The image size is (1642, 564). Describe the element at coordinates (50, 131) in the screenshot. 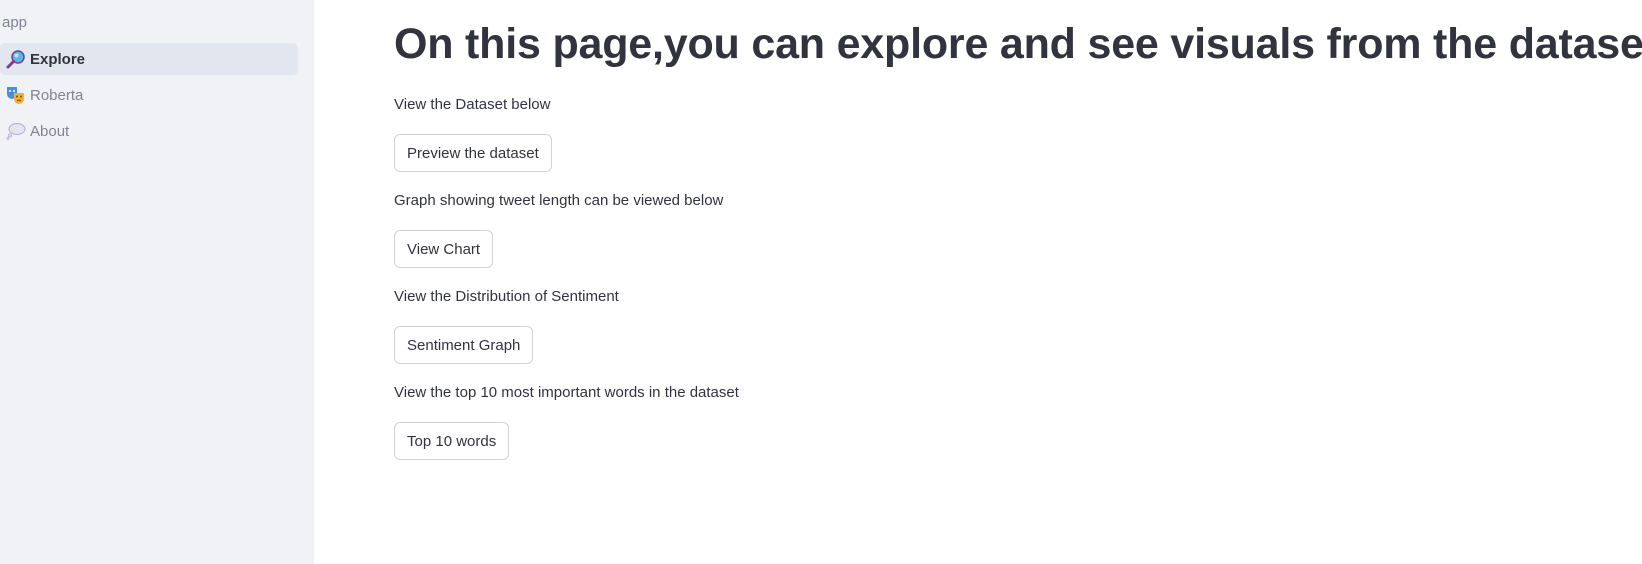

I see `sidebar-item-label: About` at that location.